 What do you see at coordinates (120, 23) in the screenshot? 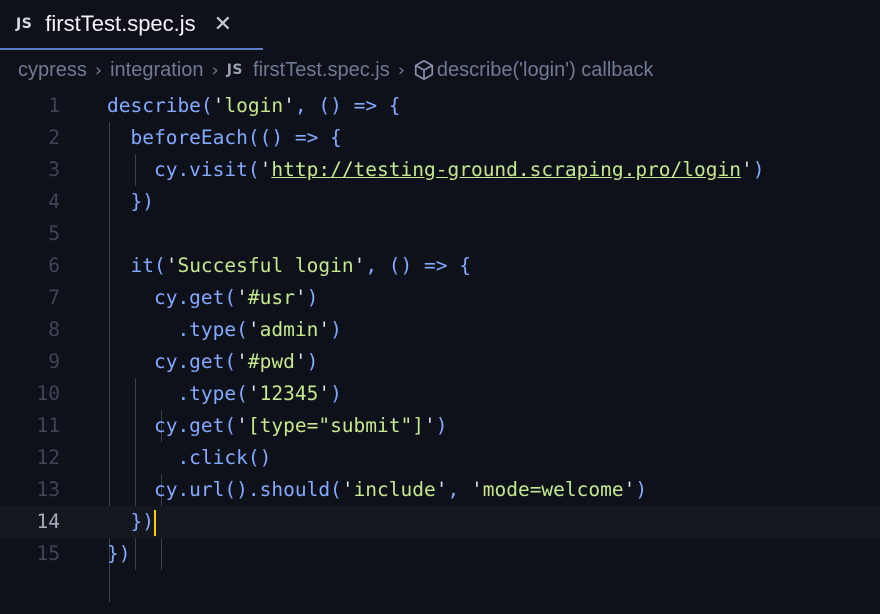
I see `tab-title: firstTest.spec.js` at bounding box center [120, 23].